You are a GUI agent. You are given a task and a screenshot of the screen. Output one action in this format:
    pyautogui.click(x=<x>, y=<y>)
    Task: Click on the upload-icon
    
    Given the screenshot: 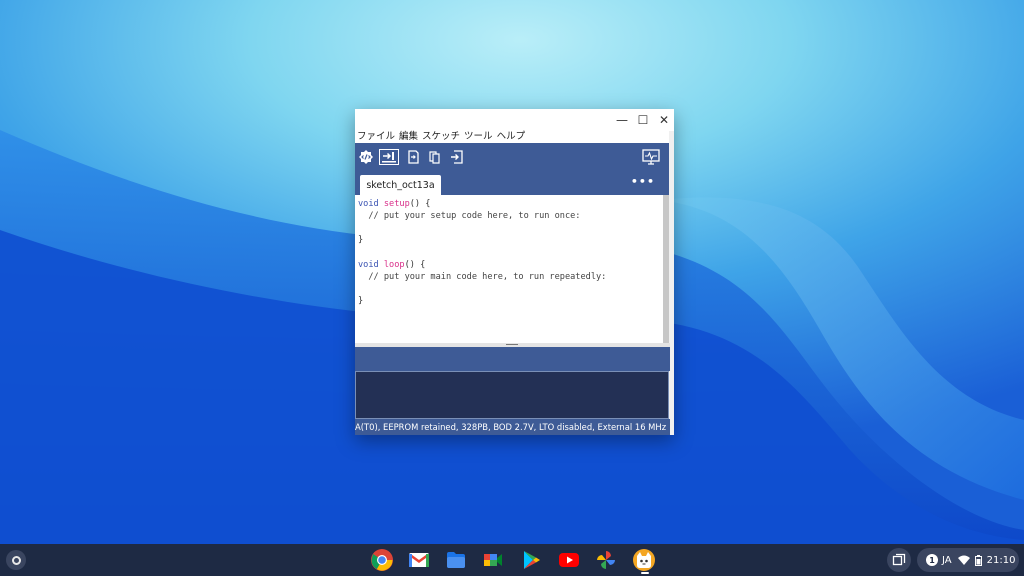 What is the action you would take?
    pyautogui.click(x=389, y=157)
    